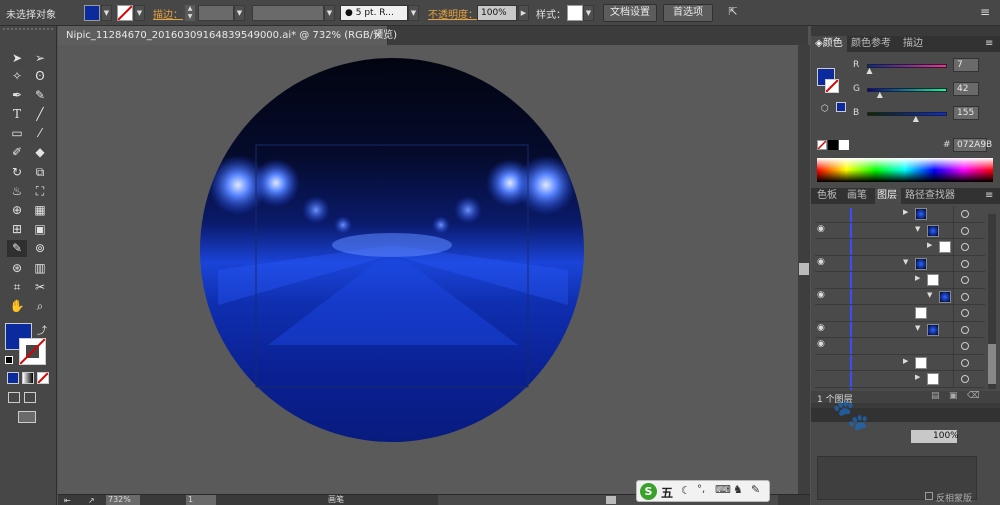 The width and height of the screenshot is (1000, 505). Describe the element at coordinates (40, 95) in the screenshot. I see `curvature-tool-icon: ✎` at that location.